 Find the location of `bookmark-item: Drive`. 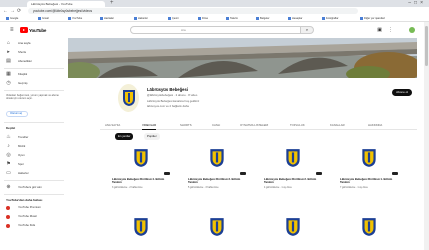

bookmark-item: Drive is located at coordinates (203, 18).